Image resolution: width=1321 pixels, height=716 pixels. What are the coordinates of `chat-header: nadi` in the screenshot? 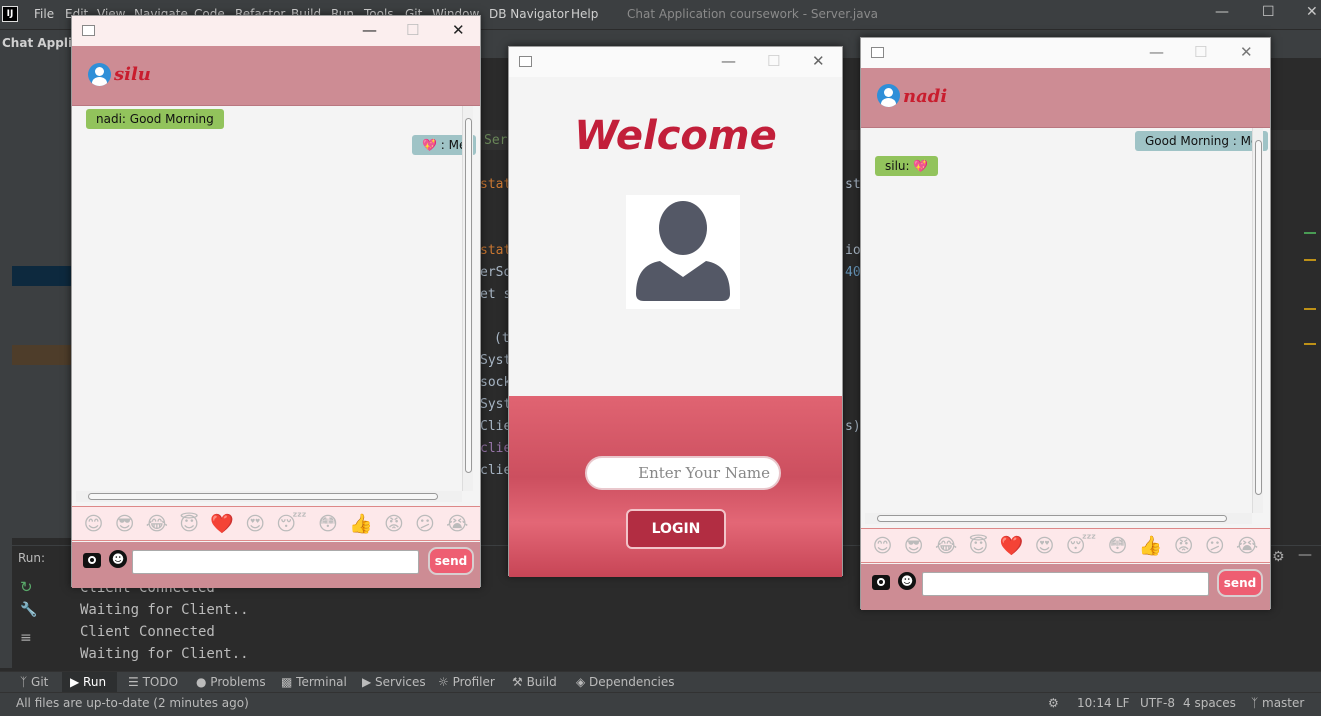 It's located at (1065, 98).